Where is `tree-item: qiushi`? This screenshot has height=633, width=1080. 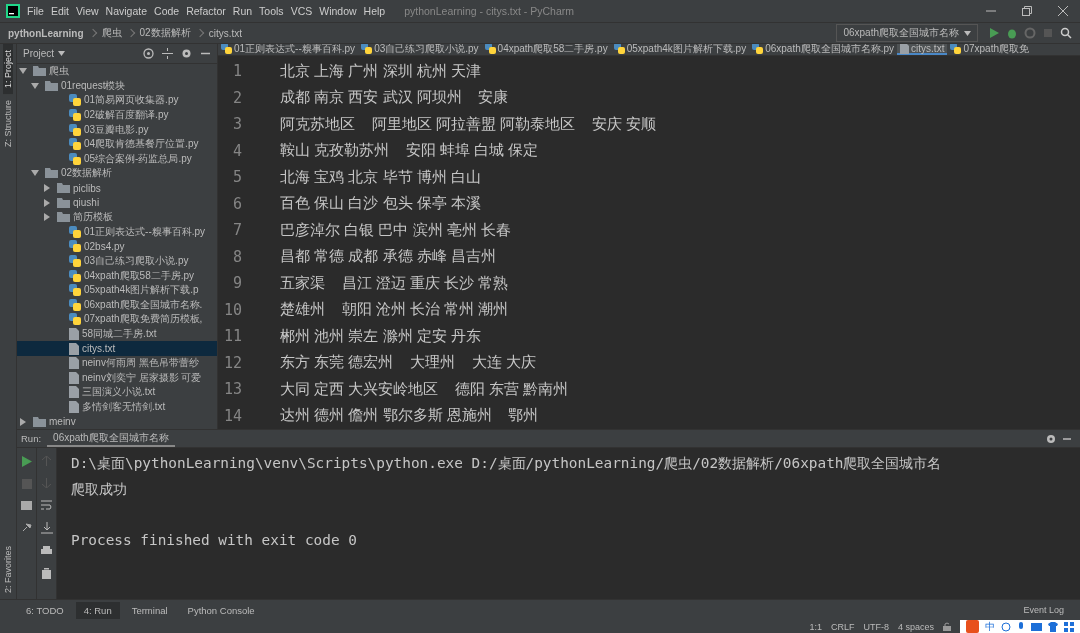 tree-item: qiushi is located at coordinates (117, 202).